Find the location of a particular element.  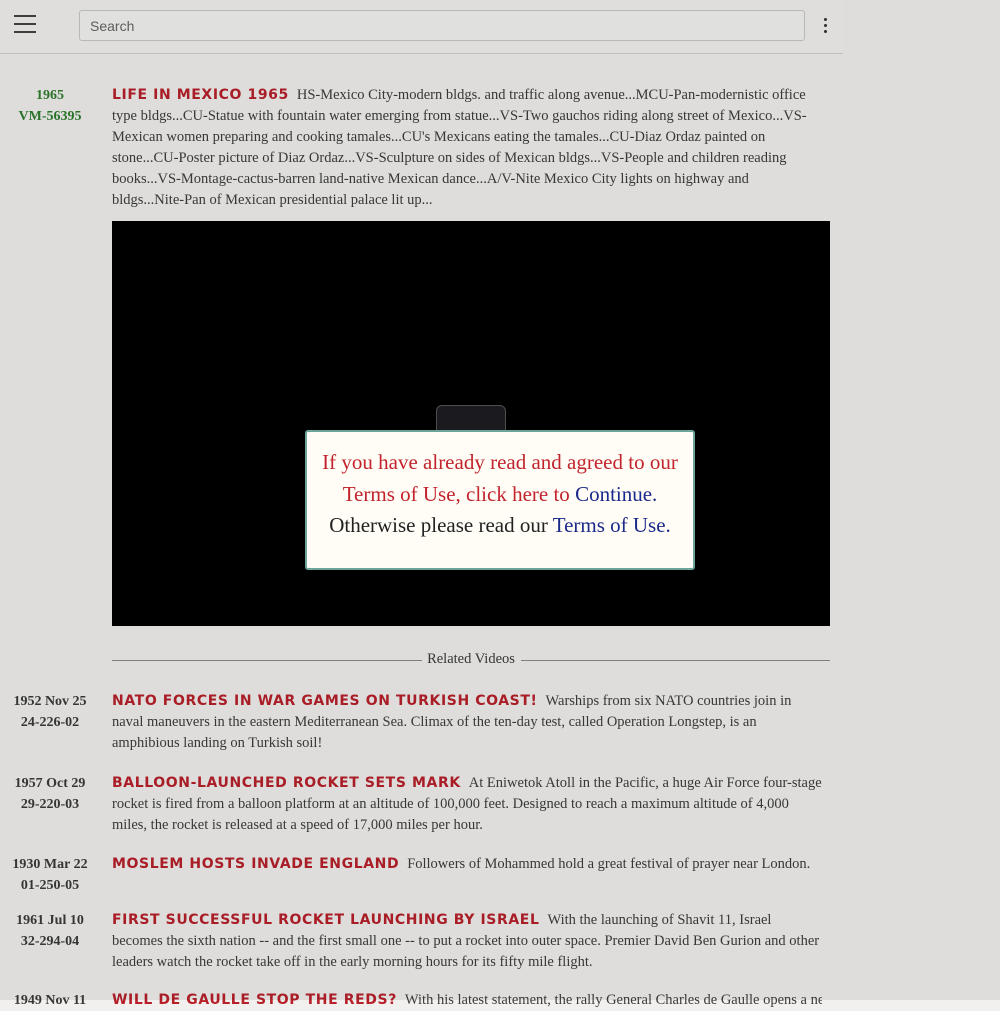

menu-icon is located at coordinates (25, 25).